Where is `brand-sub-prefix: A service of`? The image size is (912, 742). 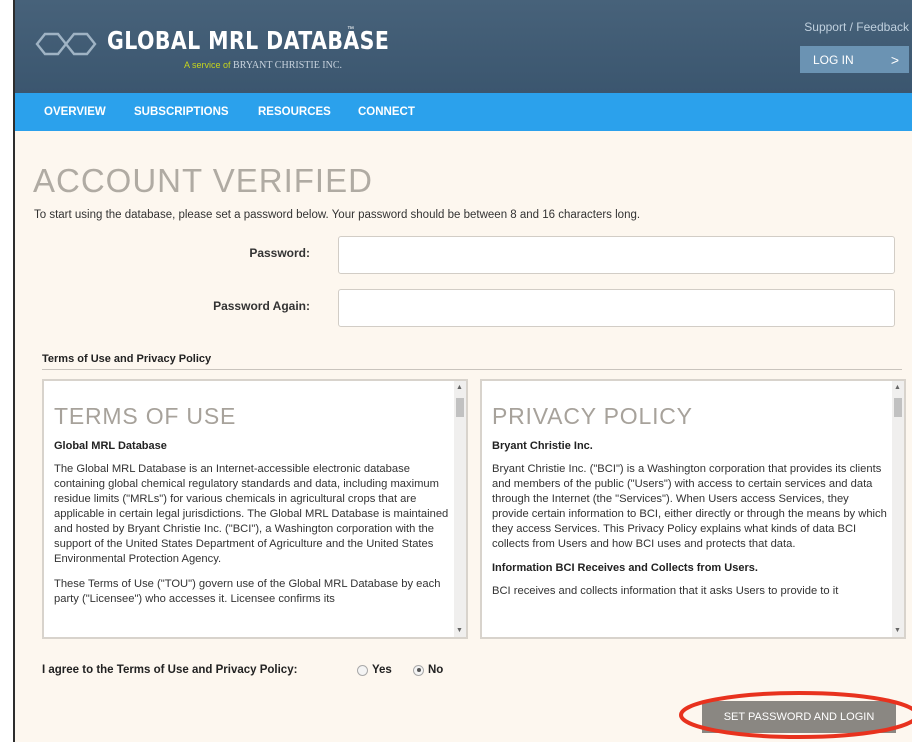 brand-sub-prefix: A service of is located at coordinates (207, 65).